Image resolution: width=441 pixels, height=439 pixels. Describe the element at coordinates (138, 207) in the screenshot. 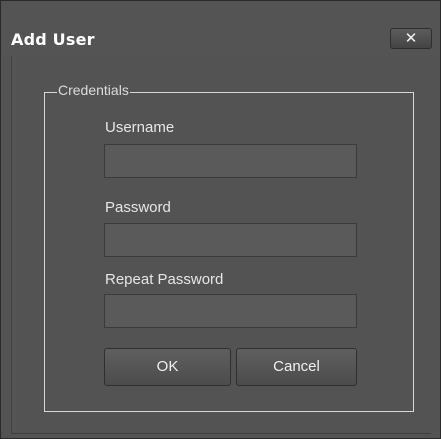

I see `password-label: Password` at that location.